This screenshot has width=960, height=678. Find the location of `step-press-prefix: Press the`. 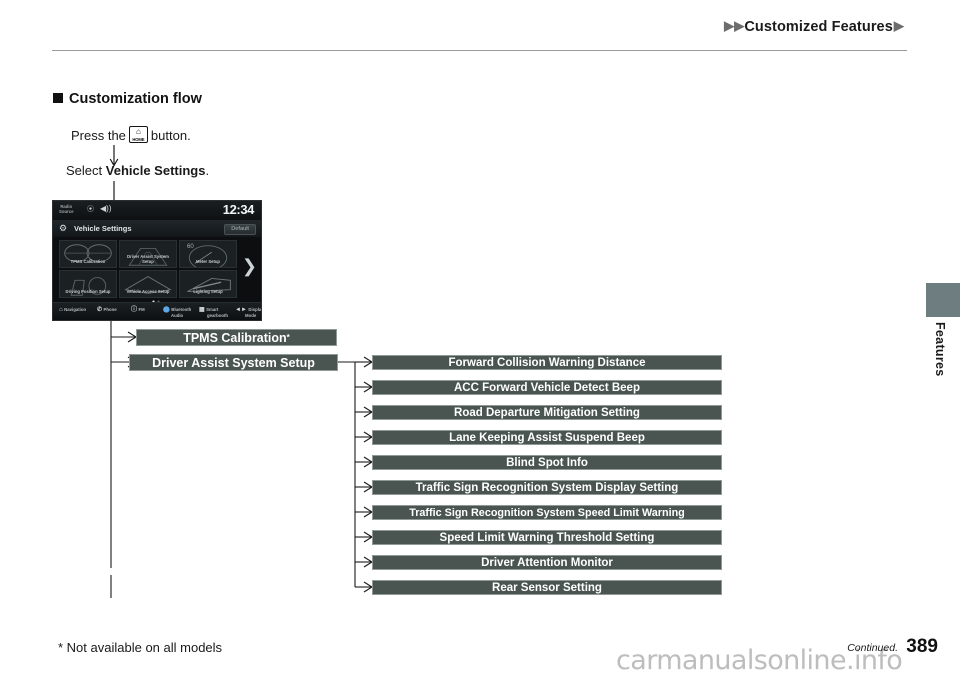

step-press-prefix: Press the is located at coordinates (98, 135).